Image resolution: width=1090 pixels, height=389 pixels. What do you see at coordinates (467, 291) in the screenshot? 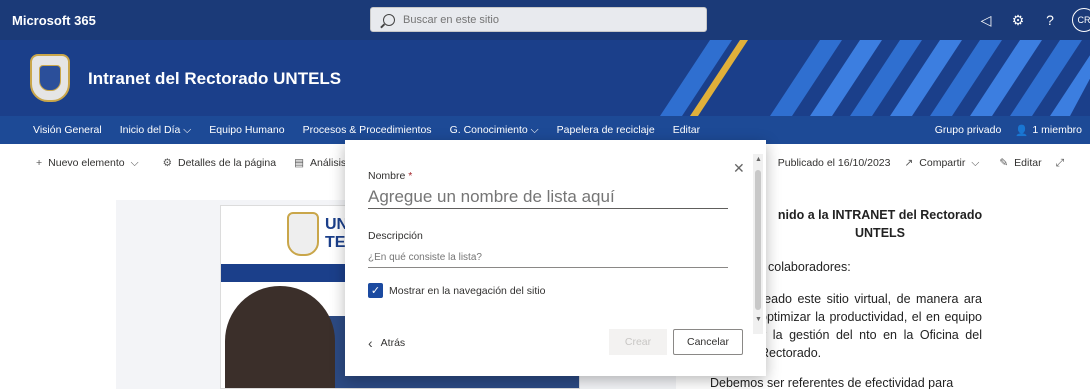
I see `show-in-nav-label: Mostrar en la navegación del sitio` at bounding box center [467, 291].